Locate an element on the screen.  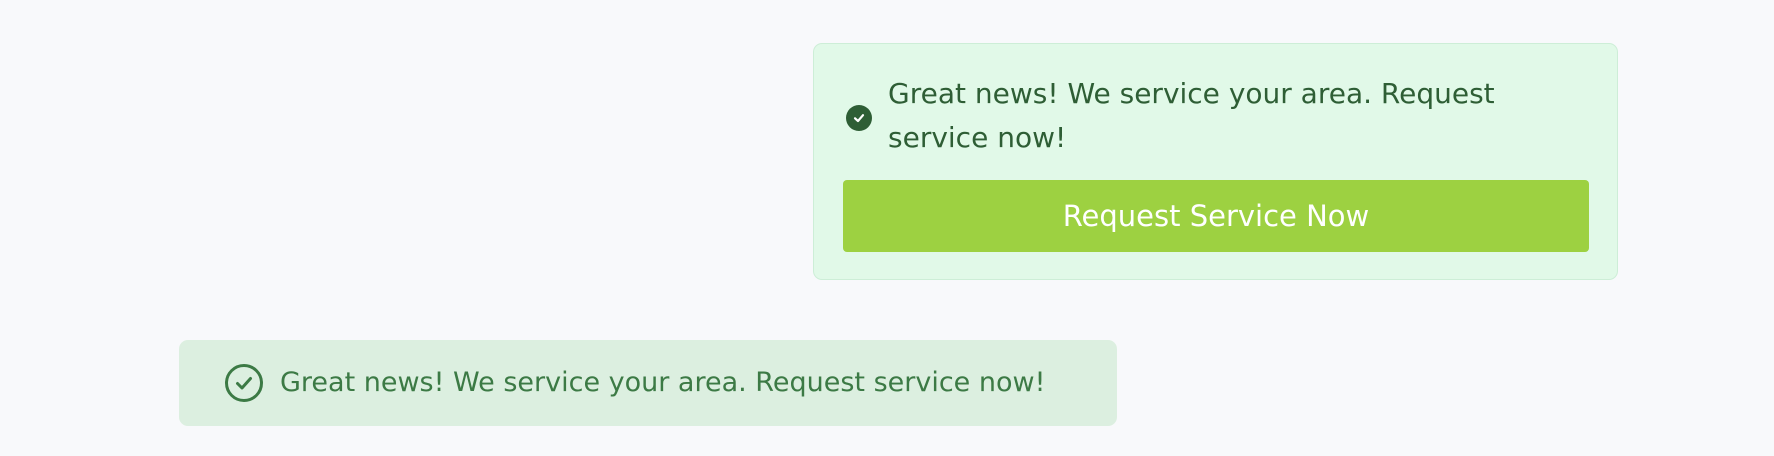
check-circle-filled-icon is located at coordinates (859, 118).